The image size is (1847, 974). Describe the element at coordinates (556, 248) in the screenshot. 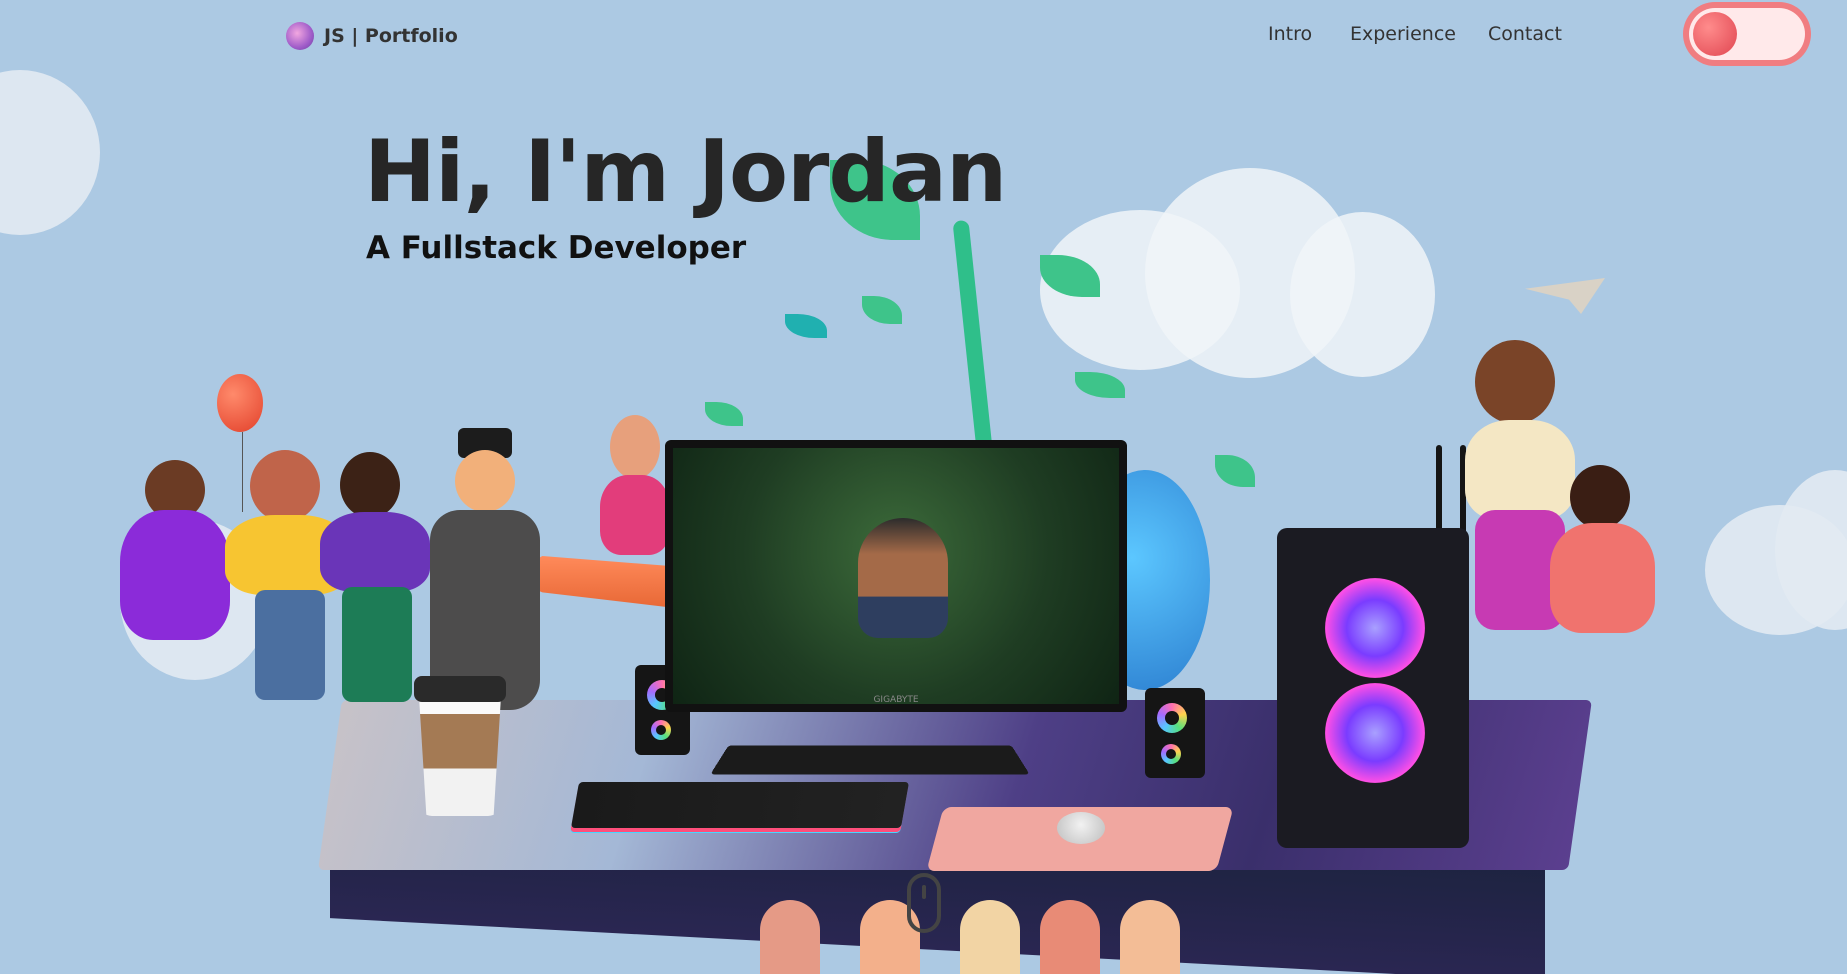

I see `hero-subtitle: A Fullstack Developer` at that location.